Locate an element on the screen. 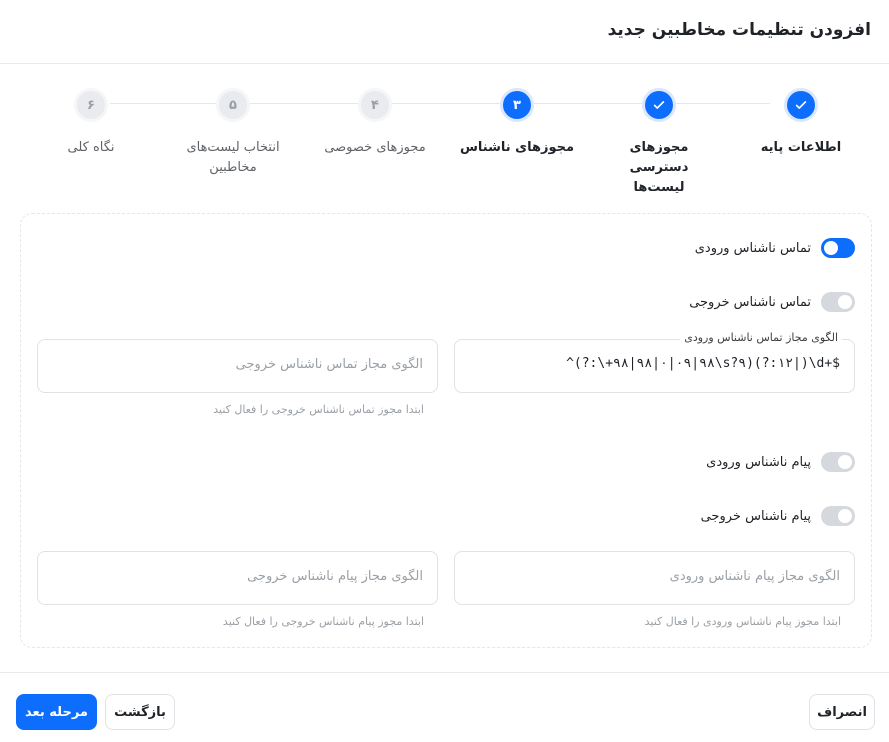  step-2: مجوزهای دسترسی لیست‌ها is located at coordinates (659, 143).